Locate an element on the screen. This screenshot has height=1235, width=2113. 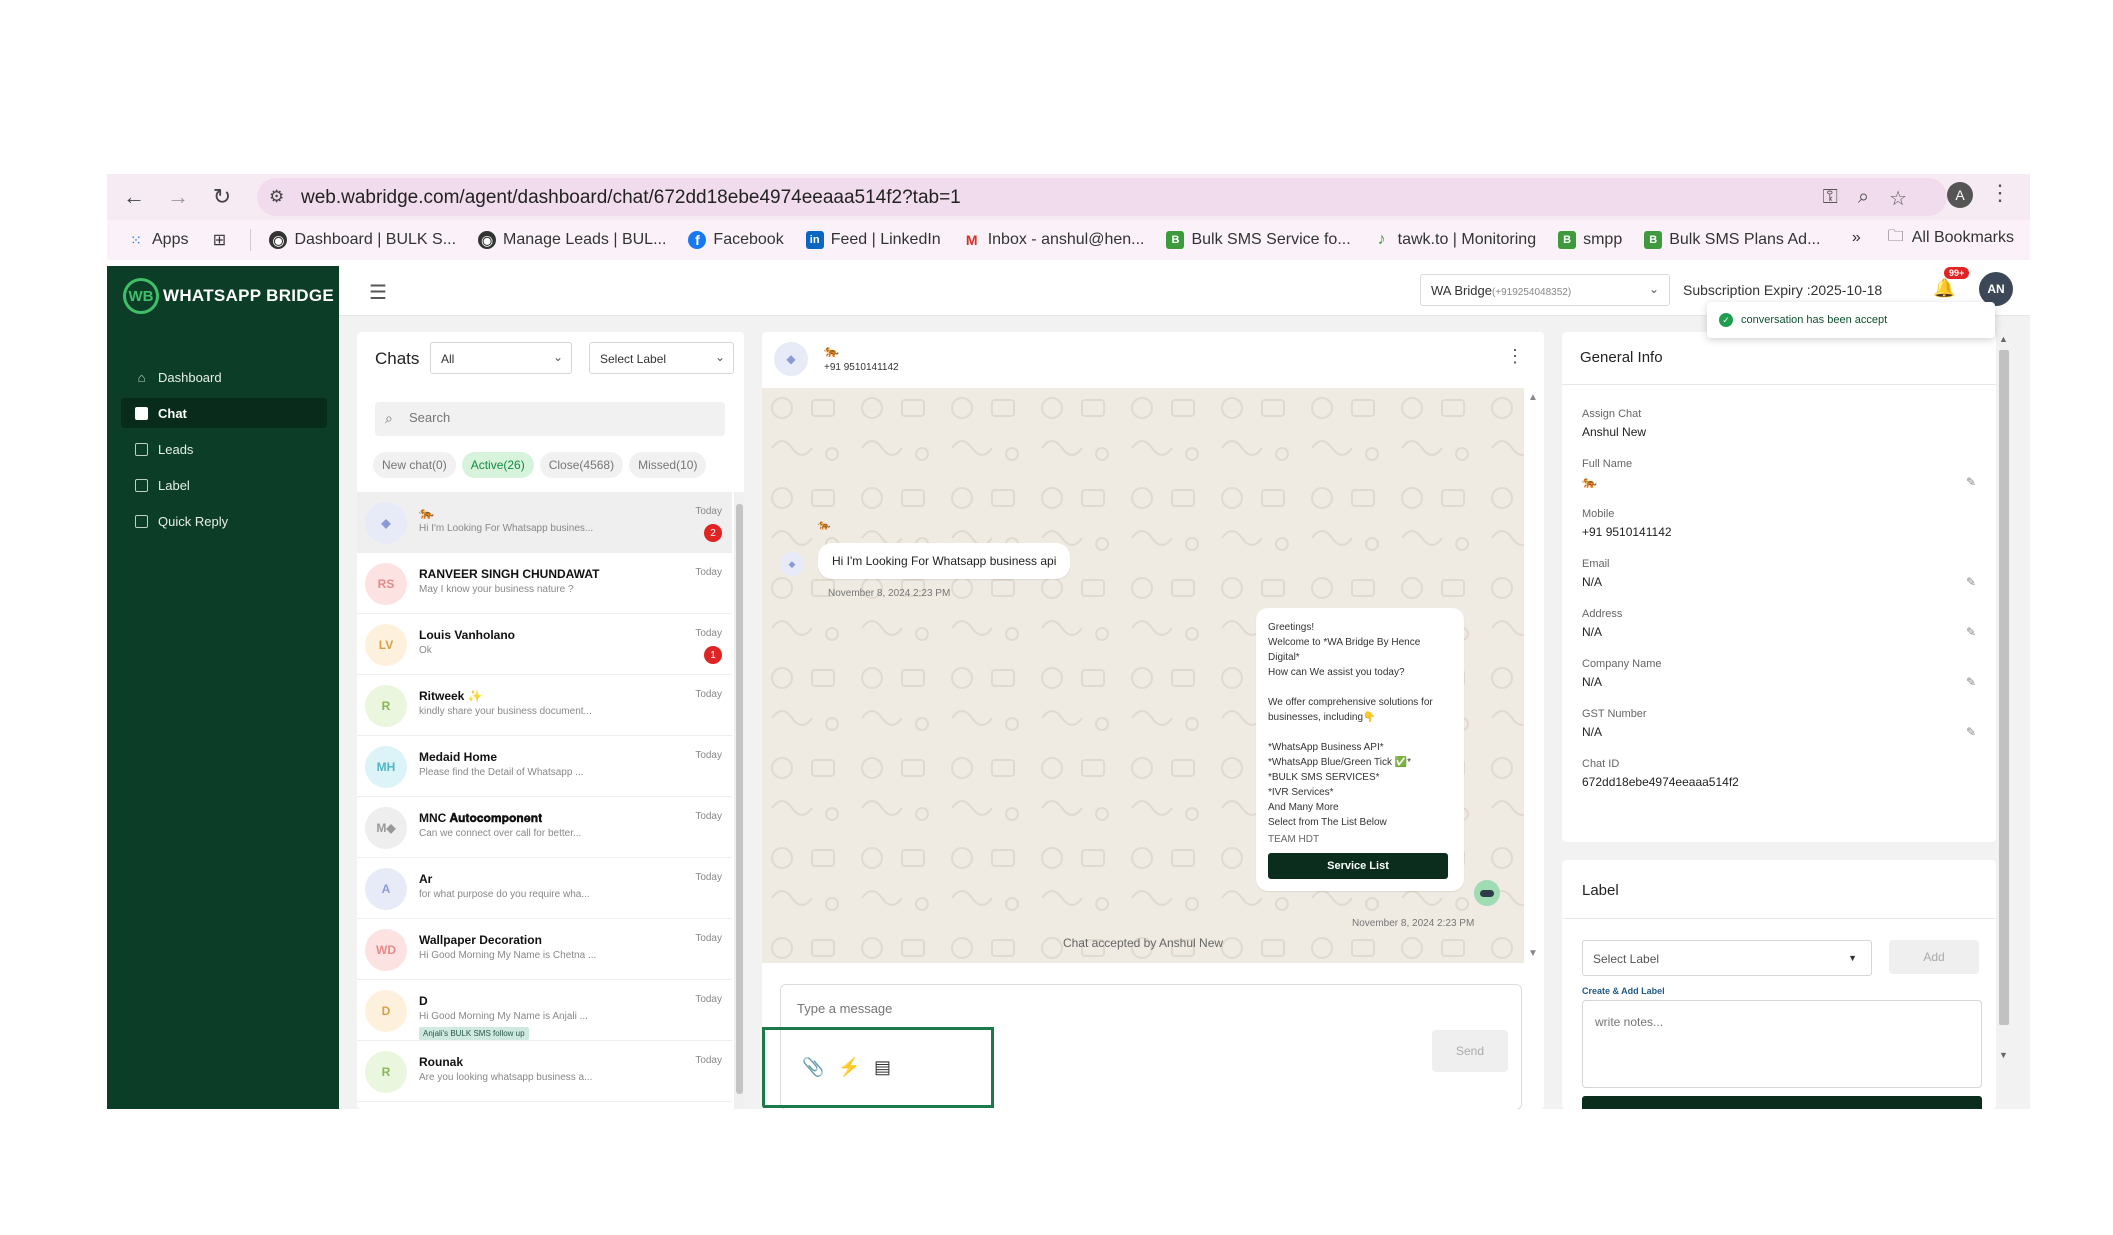
incoming-timestamp: November 8, 2024 2:23 PM is located at coordinates (889, 593).